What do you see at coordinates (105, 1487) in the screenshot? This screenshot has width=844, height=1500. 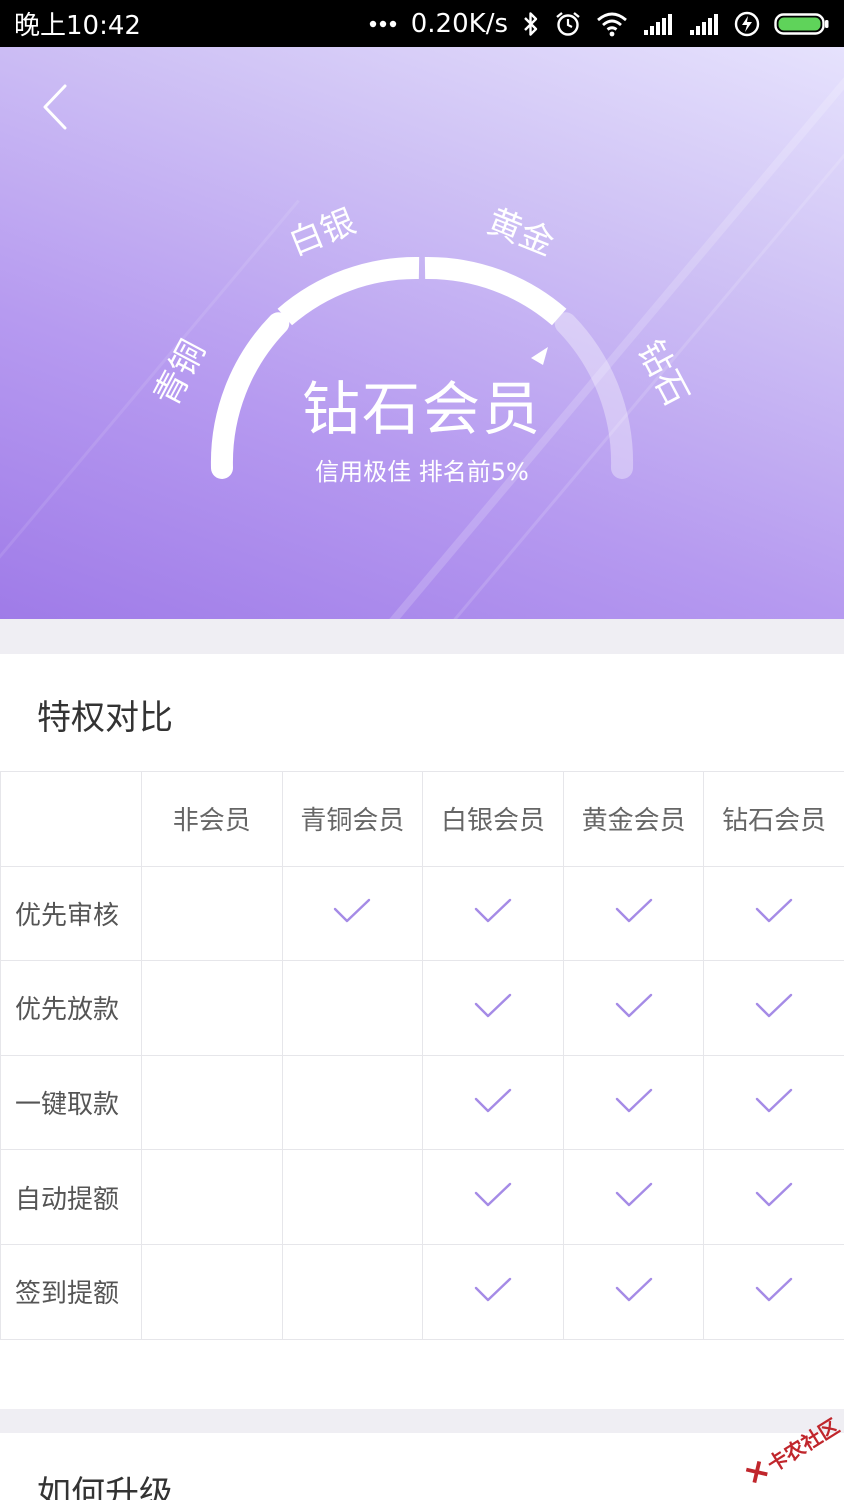 I see `upgrade-section-title: 如何升级` at bounding box center [105, 1487].